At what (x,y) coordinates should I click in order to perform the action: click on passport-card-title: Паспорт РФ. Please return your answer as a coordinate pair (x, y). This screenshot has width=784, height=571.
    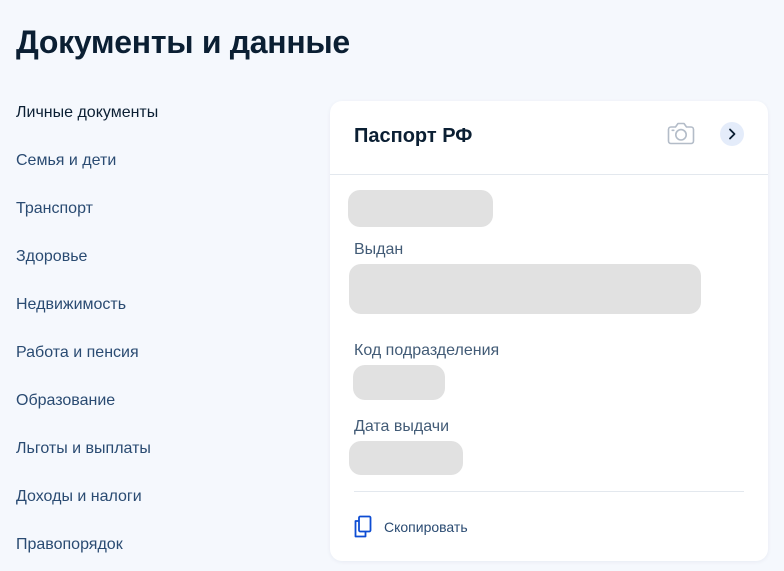
    Looking at the image, I should click on (413, 136).